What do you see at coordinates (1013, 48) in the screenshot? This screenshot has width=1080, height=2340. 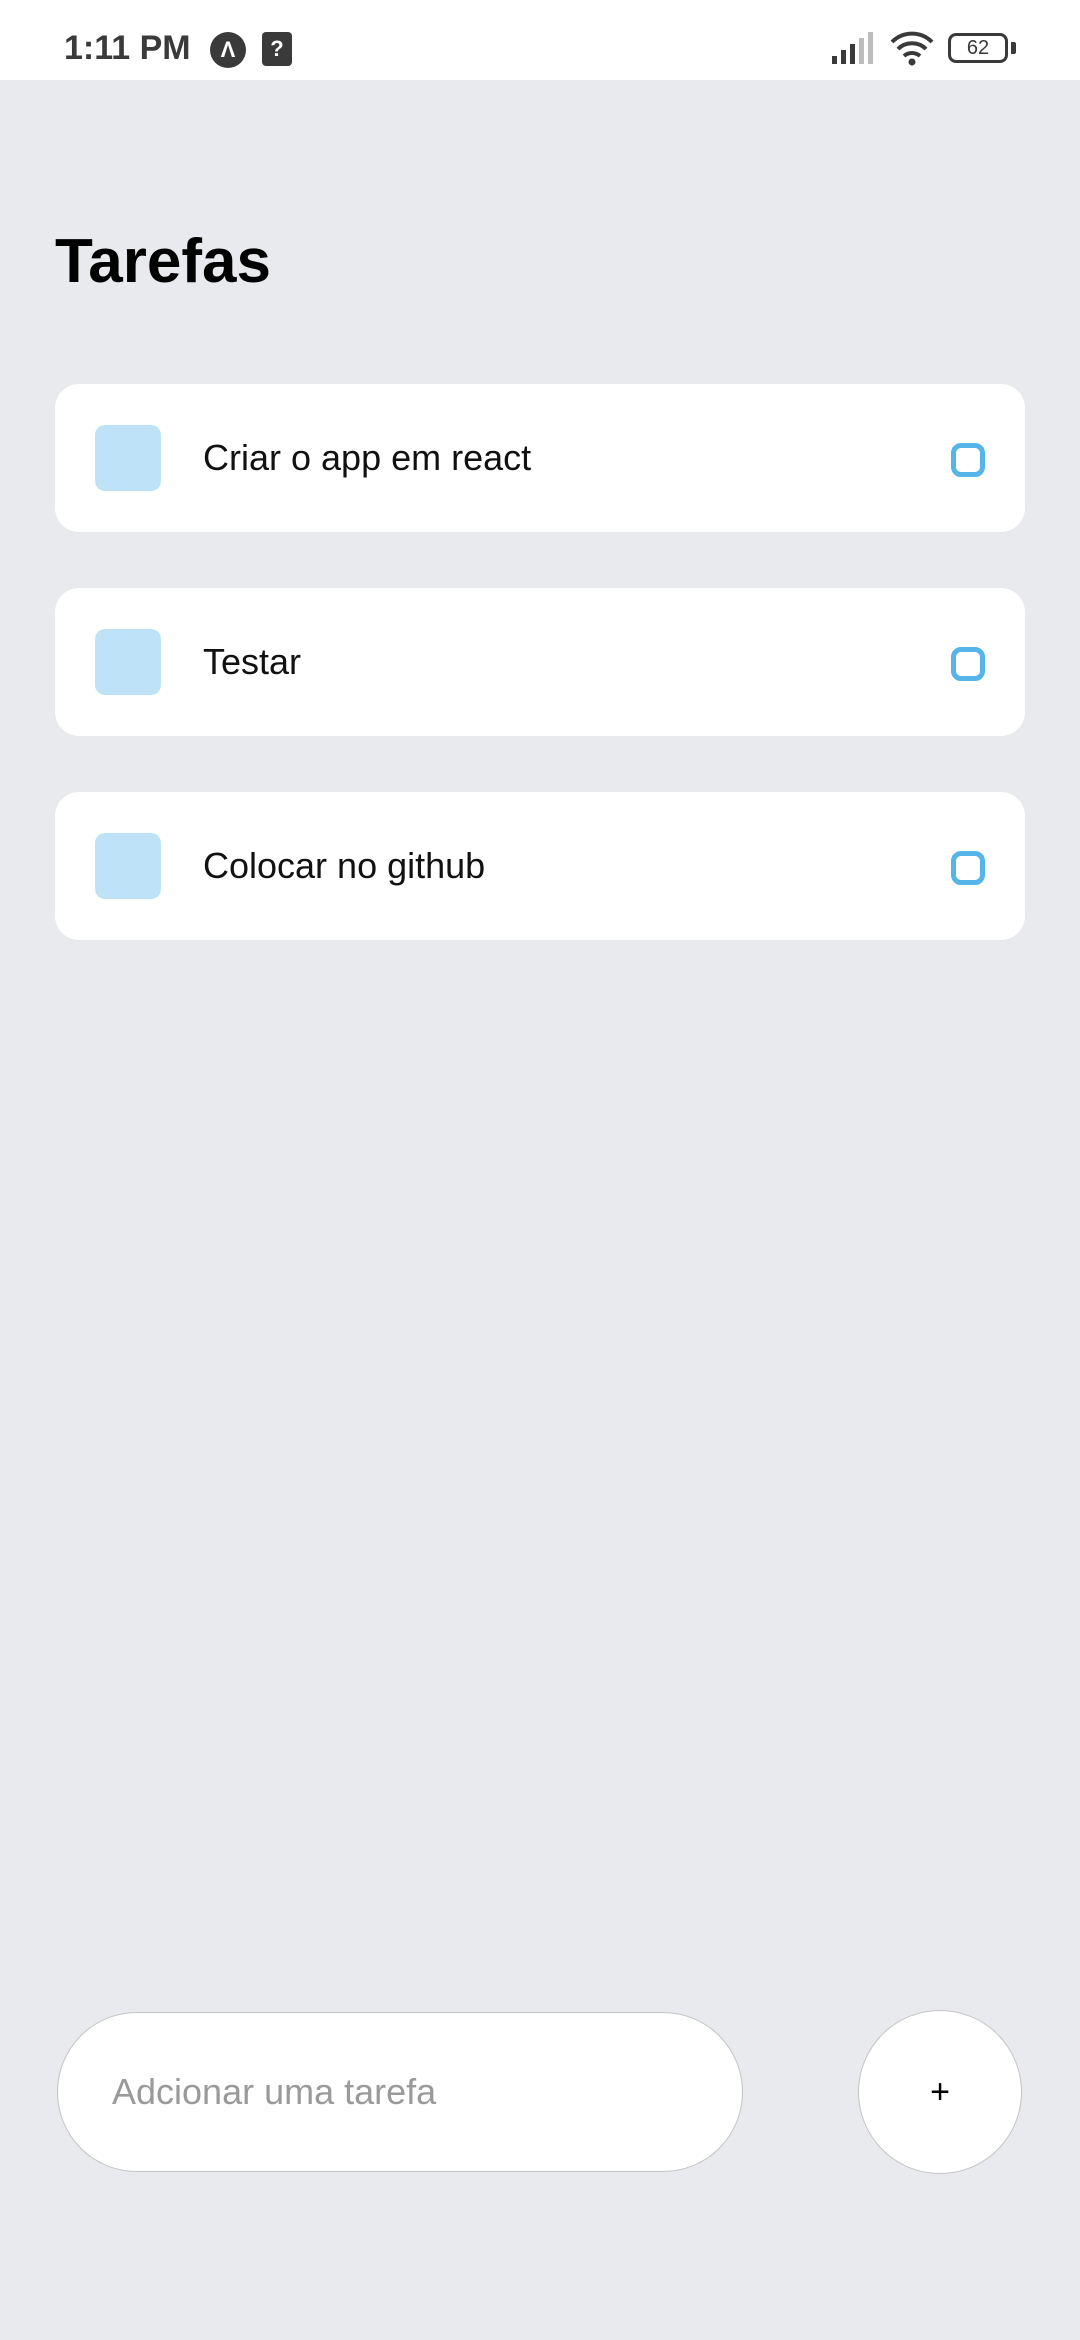 I see `battery-tip` at bounding box center [1013, 48].